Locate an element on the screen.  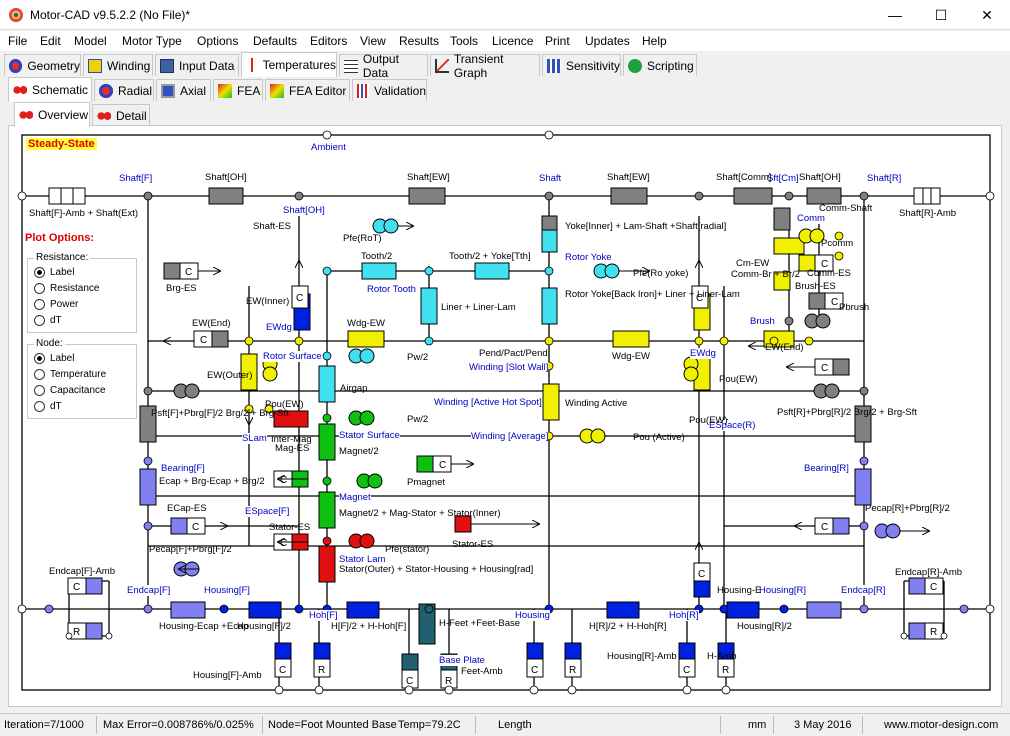
tab-scripting: Scripting is located at coordinates (660, 65).